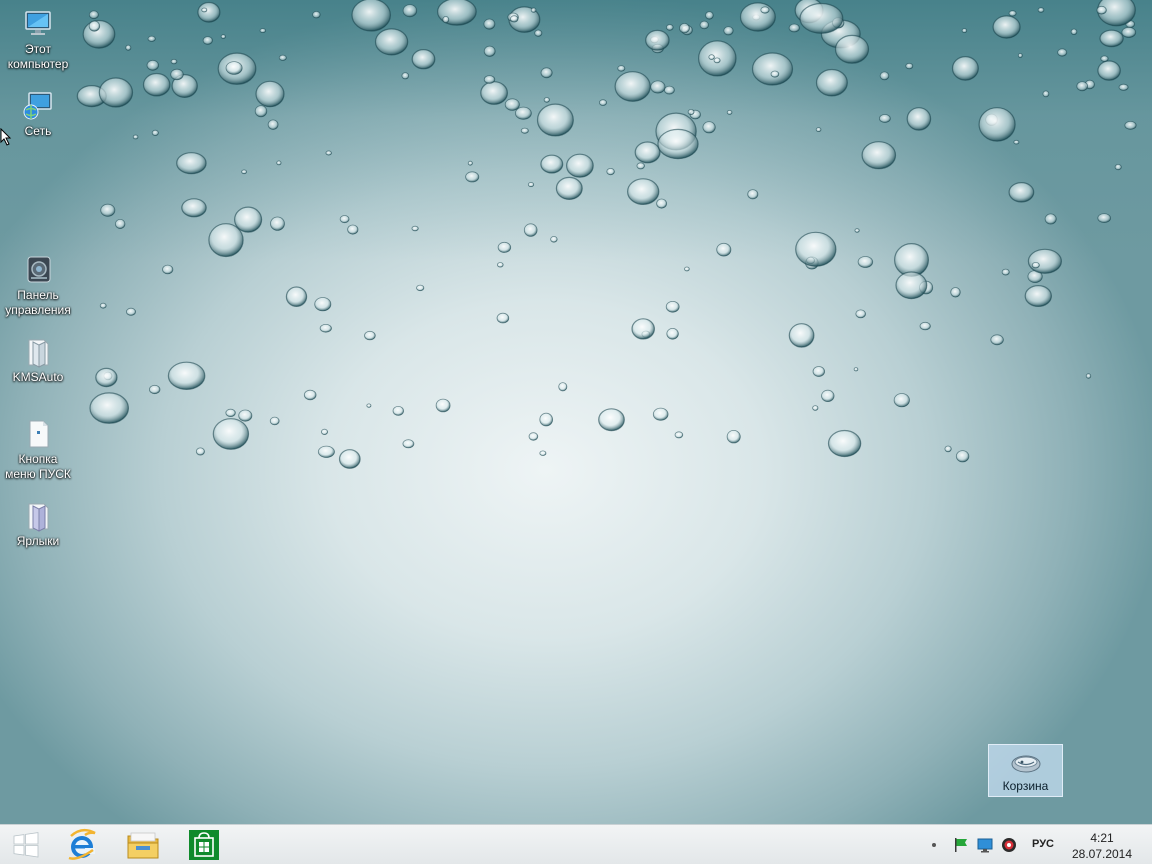 The height and width of the screenshot is (864, 1152). I want to click on desktop-icon-control-panel: Панель управления, so click(38, 286).